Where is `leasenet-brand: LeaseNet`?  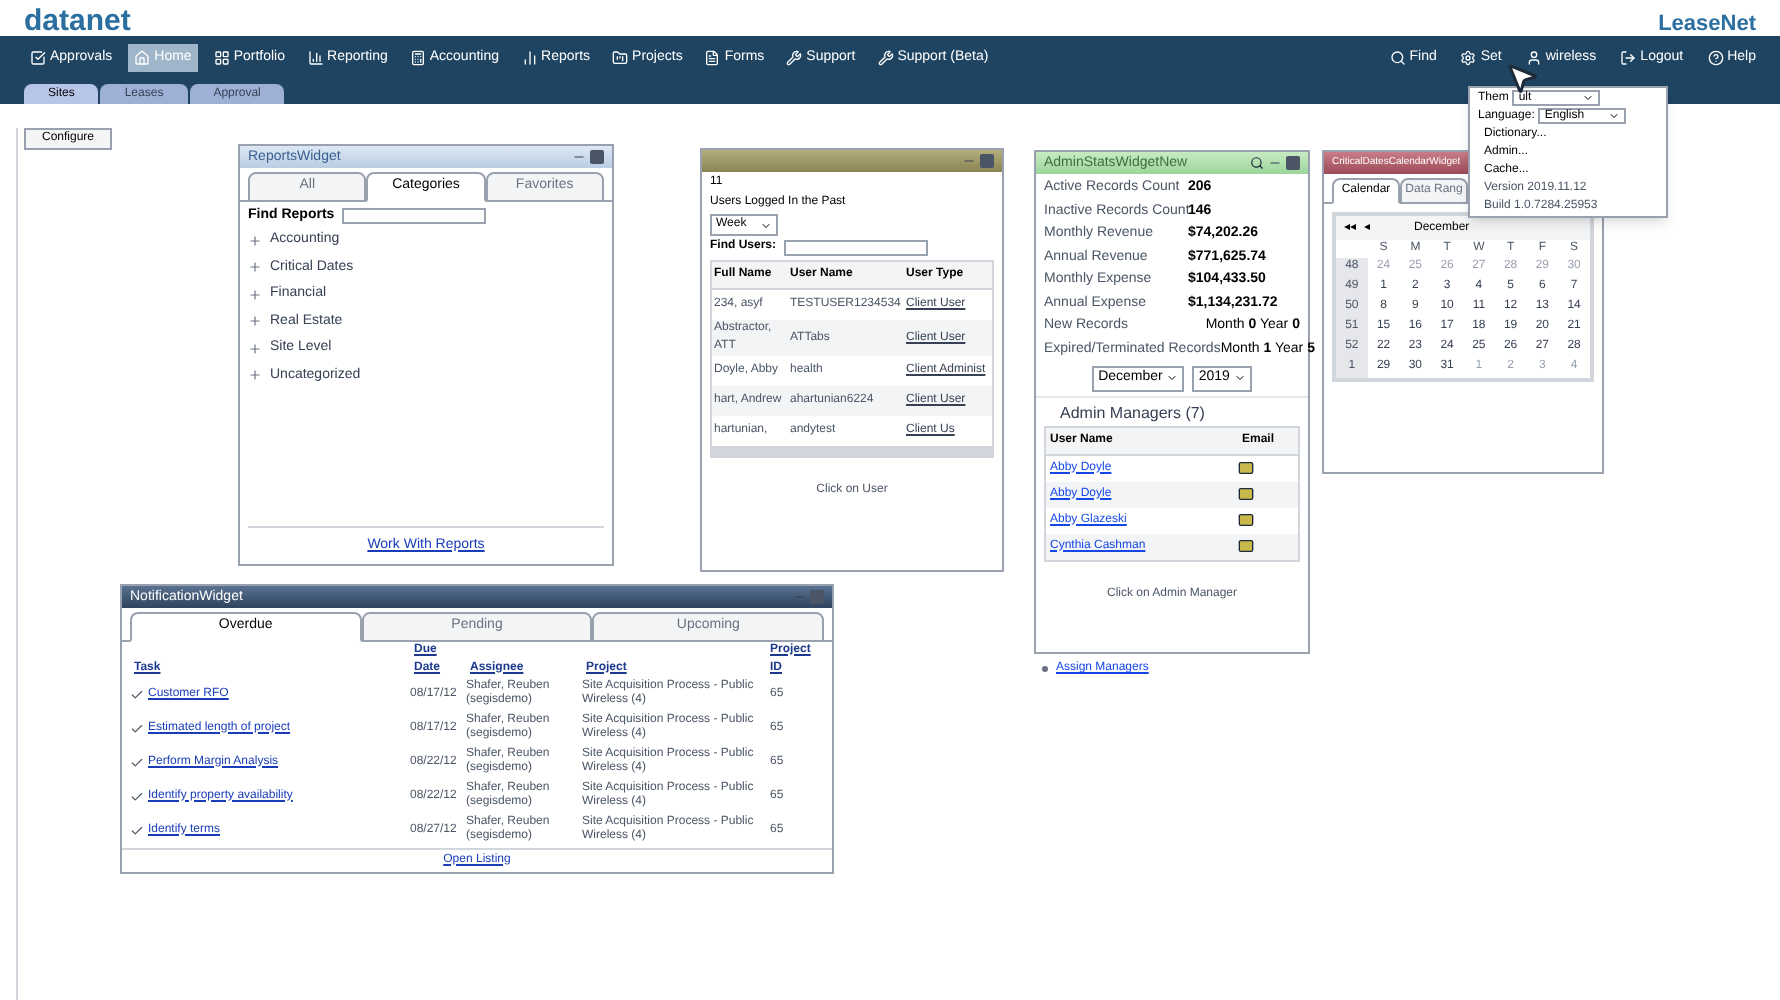
leasenet-brand: LeaseNet is located at coordinates (1707, 25).